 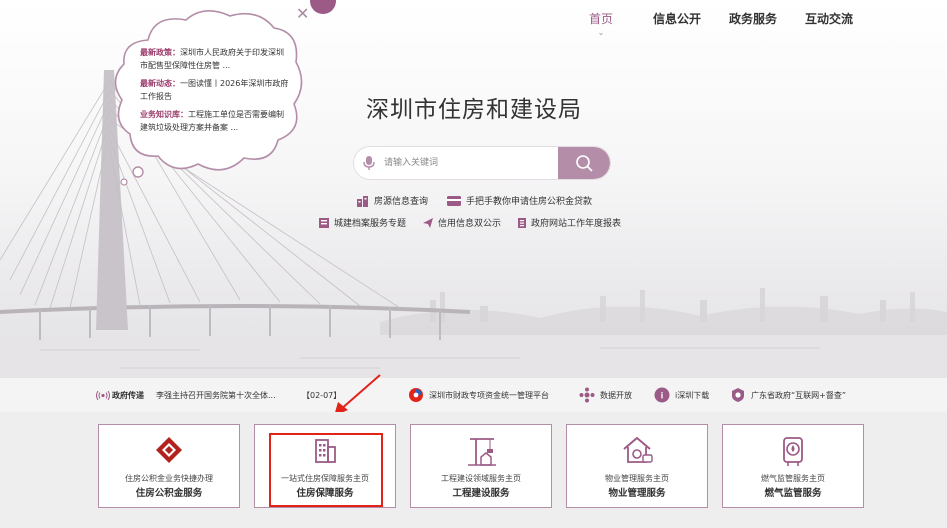 I want to click on card-housing-security: 一站式住房保障服务主页 住房保障服务, so click(x=325, y=466).